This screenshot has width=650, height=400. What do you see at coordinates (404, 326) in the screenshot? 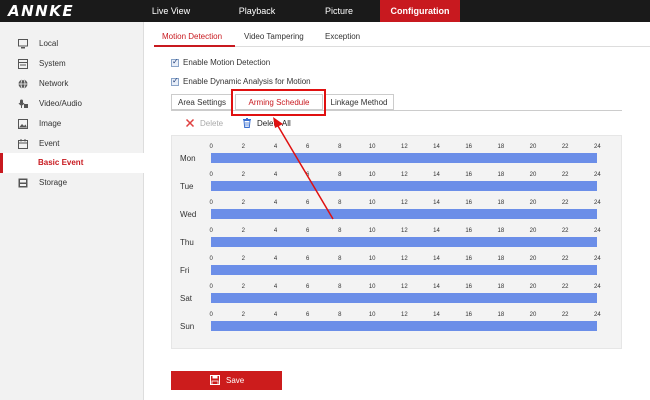
I see `schedule-bar-sun` at bounding box center [404, 326].